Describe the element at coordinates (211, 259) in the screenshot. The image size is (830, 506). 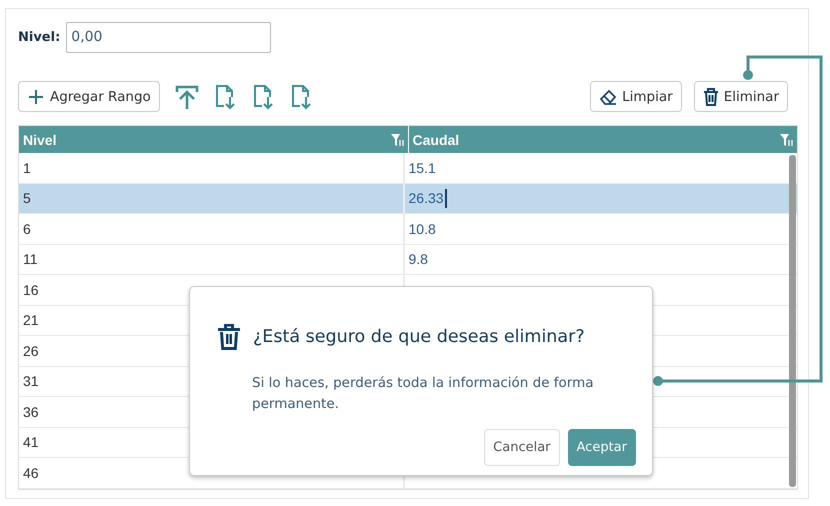
I see `table-cell: 11` at that location.